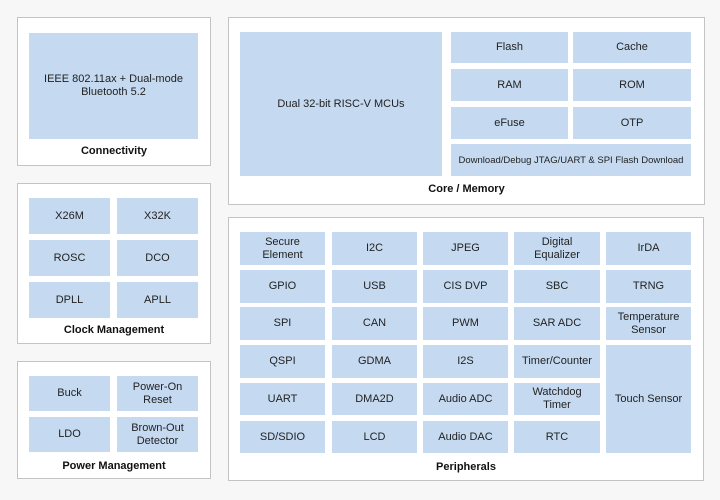  I want to click on block-ldo: LDO, so click(69, 434).